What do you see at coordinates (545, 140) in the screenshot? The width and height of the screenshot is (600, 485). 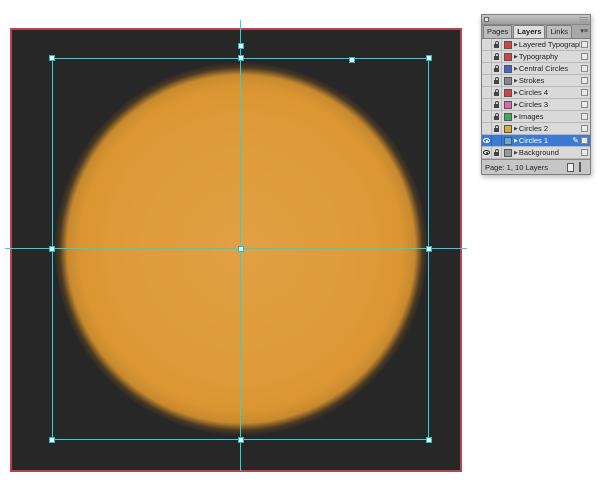 I see `layer-name: Circles 1` at bounding box center [545, 140].